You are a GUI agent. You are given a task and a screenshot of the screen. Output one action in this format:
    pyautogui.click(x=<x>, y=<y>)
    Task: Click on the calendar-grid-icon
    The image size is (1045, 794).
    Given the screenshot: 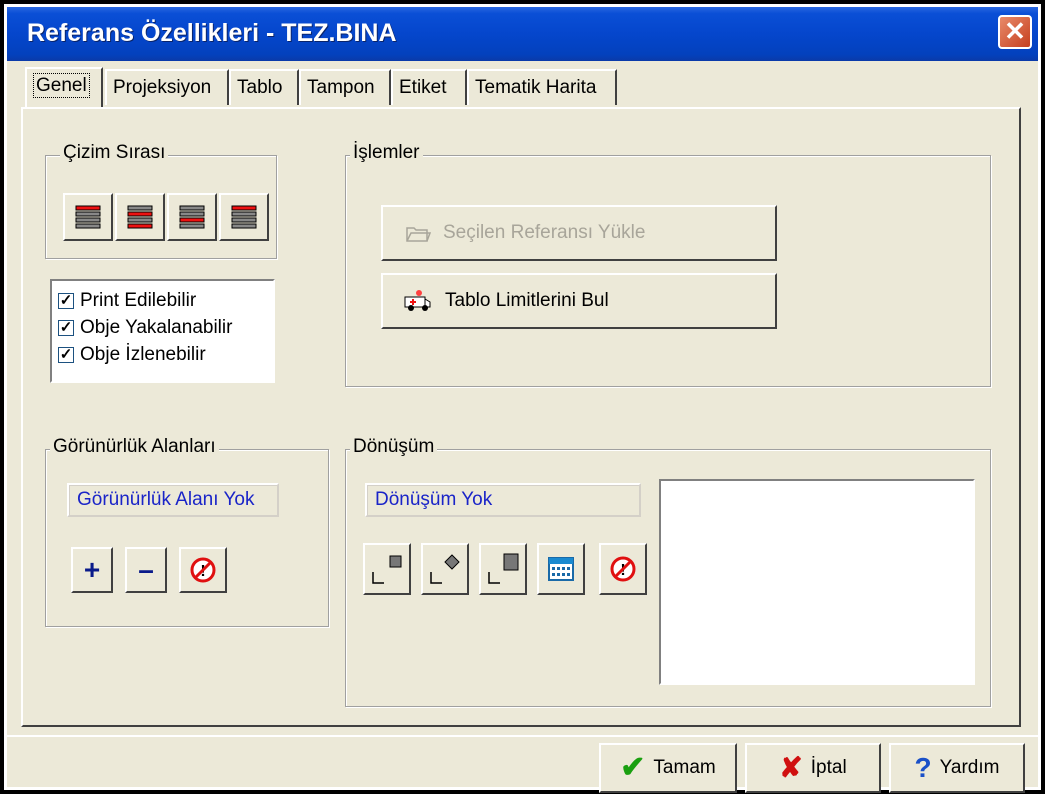 What is the action you would take?
    pyautogui.click(x=561, y=569)
    